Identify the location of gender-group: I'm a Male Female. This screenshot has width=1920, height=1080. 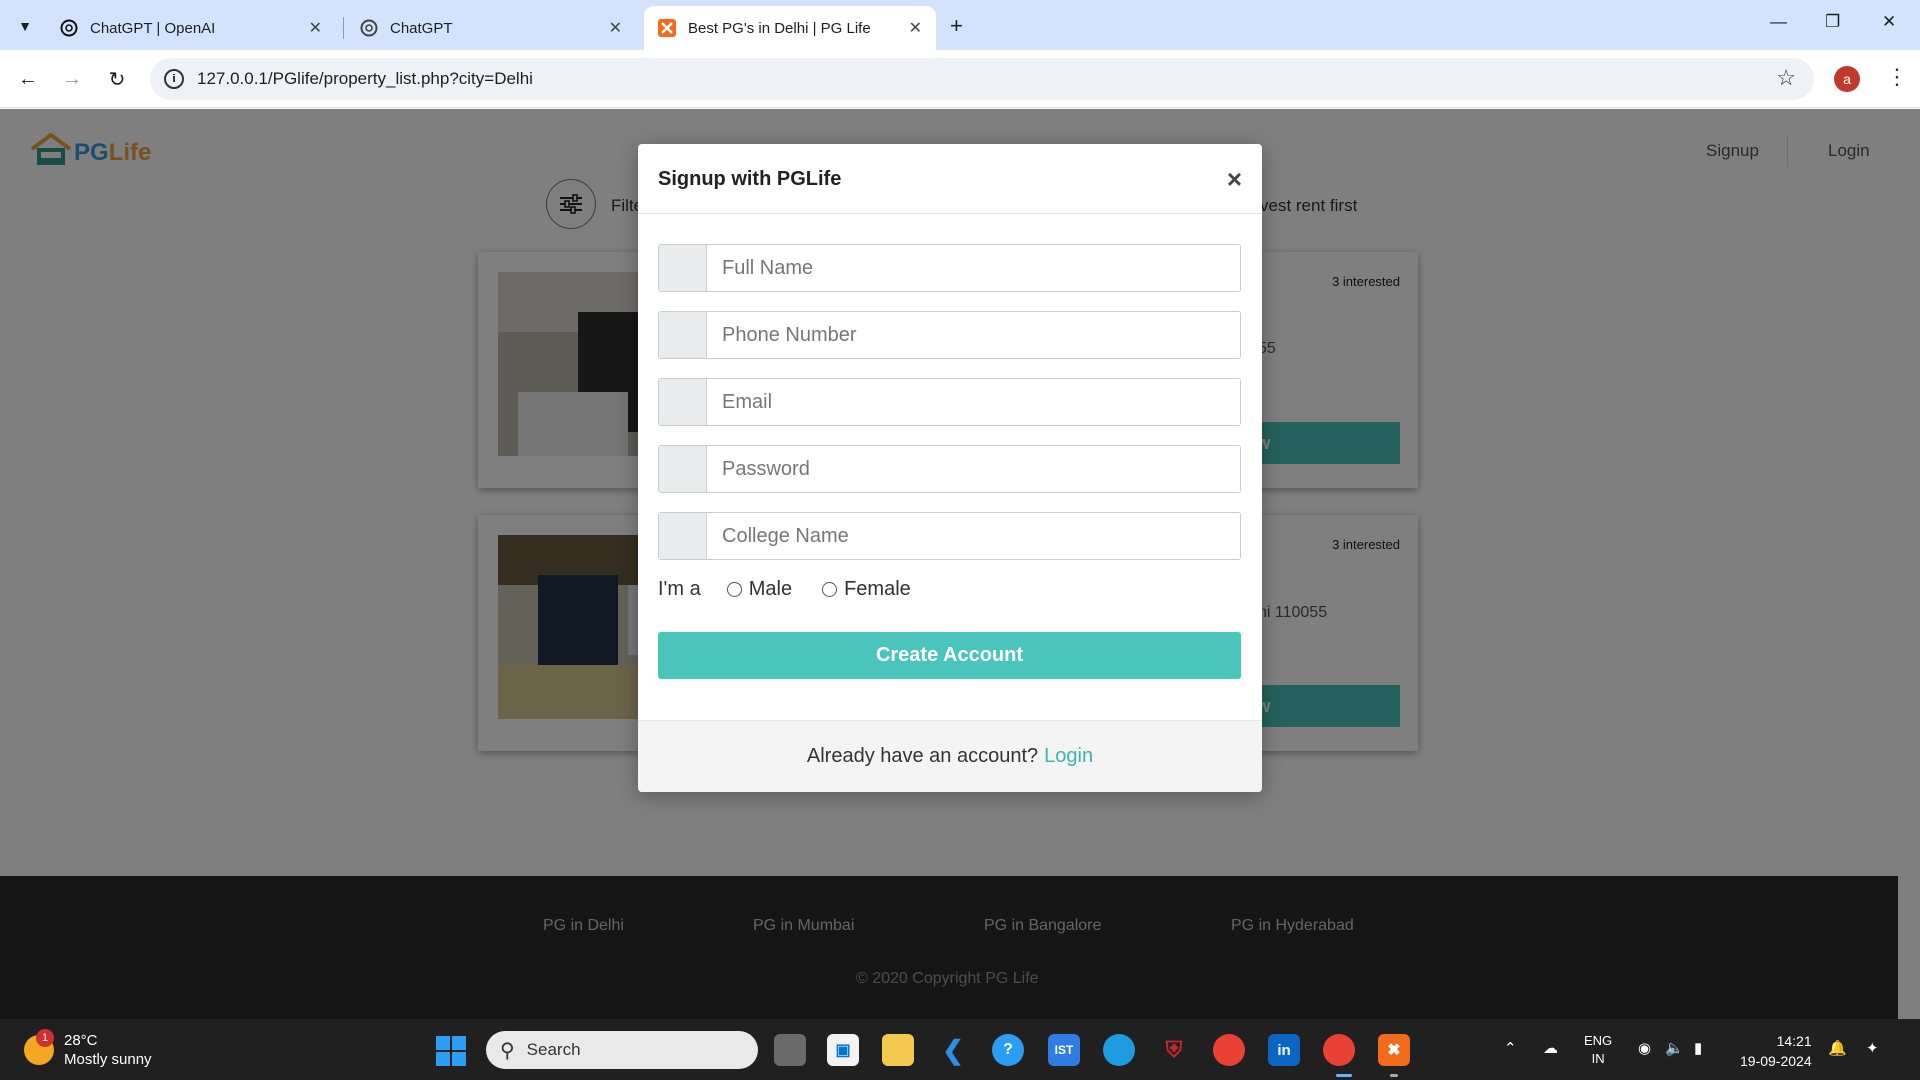
(784, 589).